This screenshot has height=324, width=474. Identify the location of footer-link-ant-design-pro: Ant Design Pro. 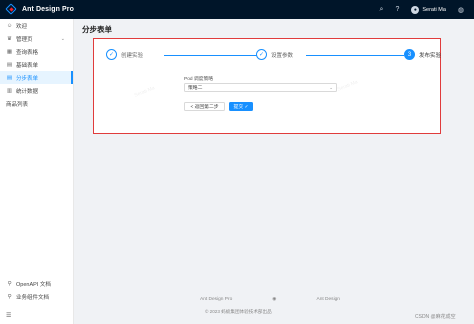
(216, 299).